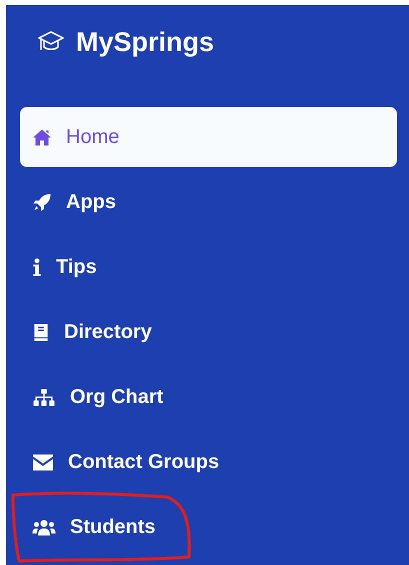  What do you see at coordinates (42, 137) in the screenshot?
I see `house-icon` at bounding box center [42, 137].